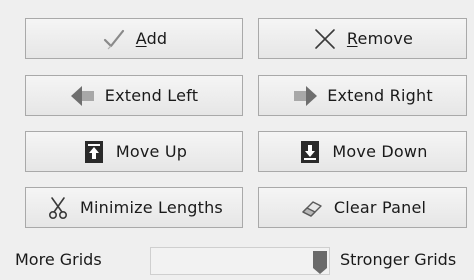  I want to click on minimize-lengths-label: Minimize Lengths, so click(151, 207).